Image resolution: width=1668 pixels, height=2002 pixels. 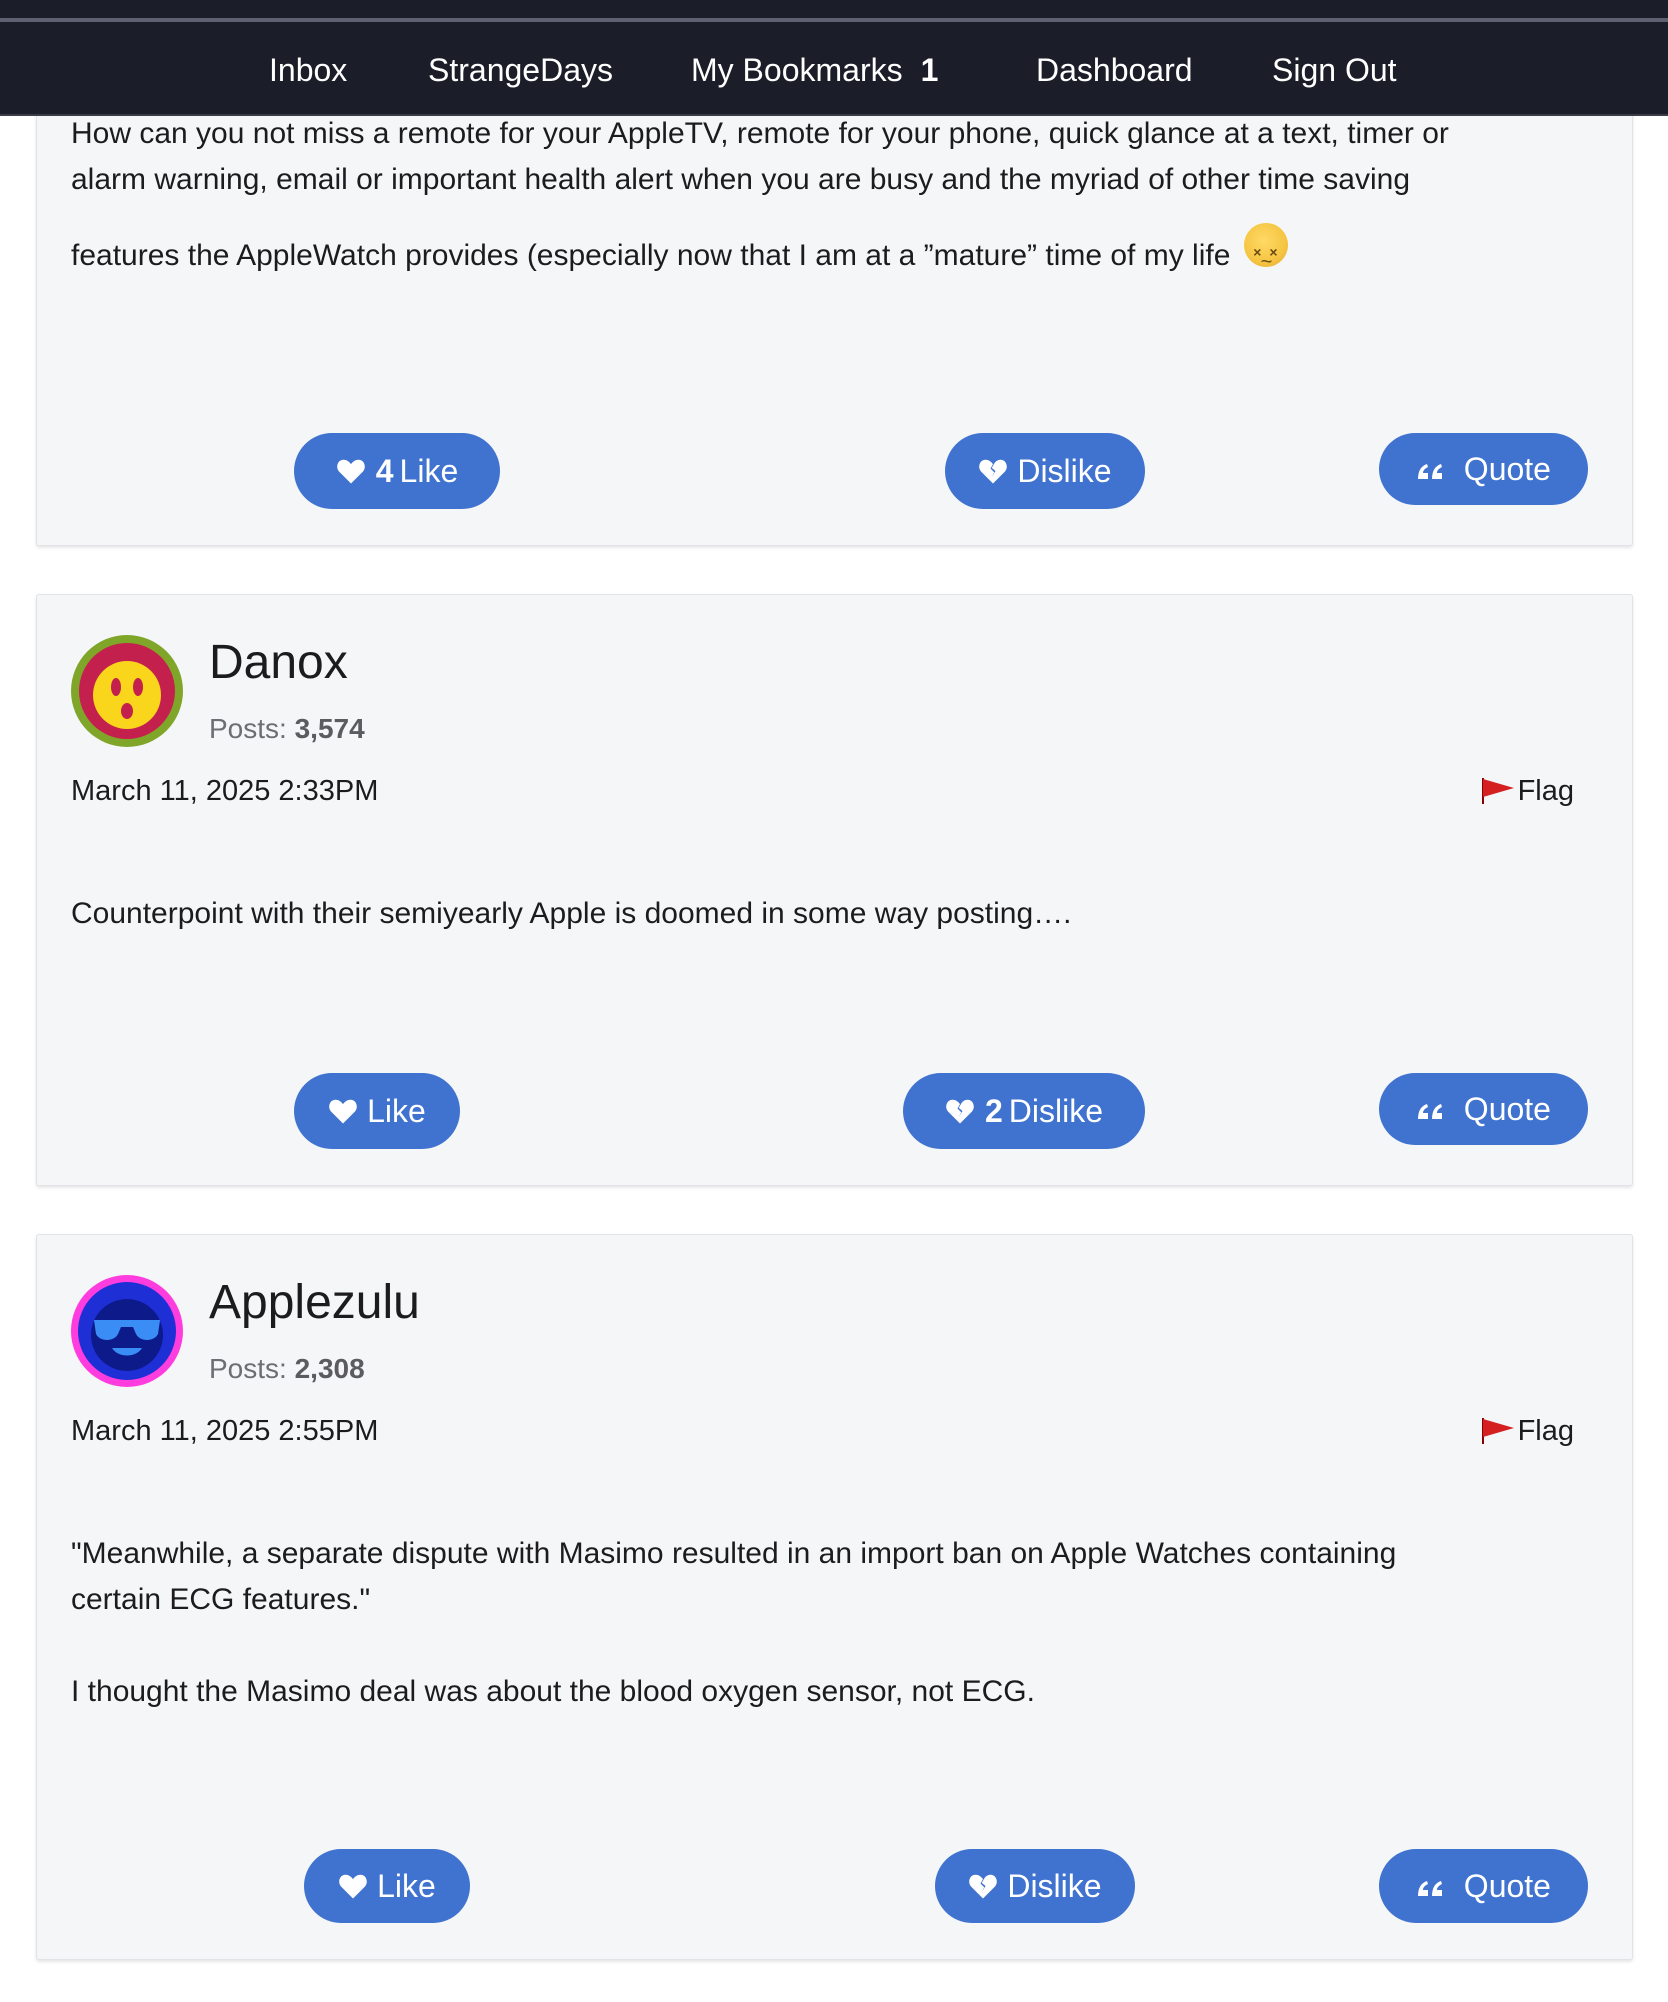 I want to click on avatar-face-icon, so click(x=127, y=691).